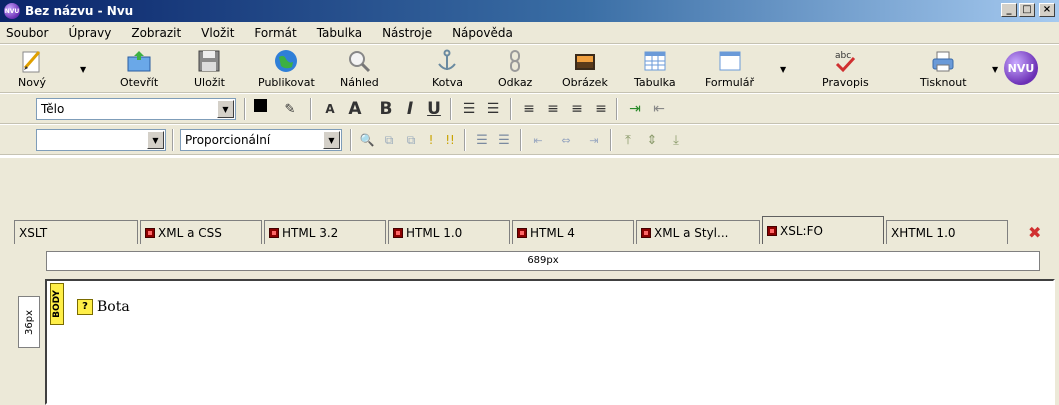 The height and width of the screenshot is (405, 1059). I want to click on body-tag-marker: BODY, so click(57, 304).